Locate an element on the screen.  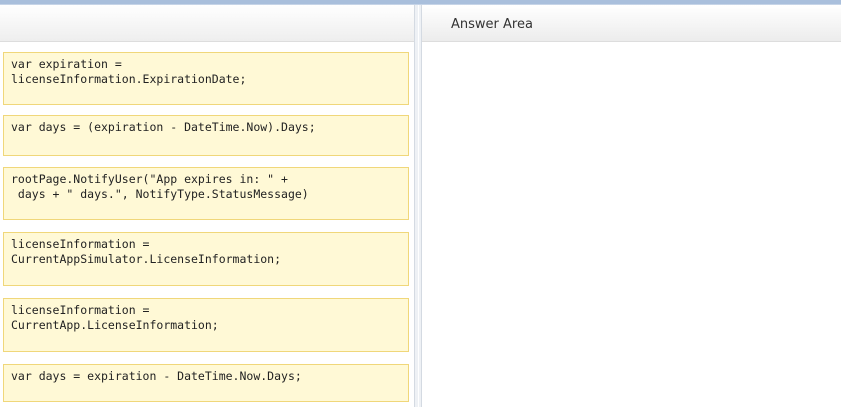
pane-divider is located at coordinates (418, 206).